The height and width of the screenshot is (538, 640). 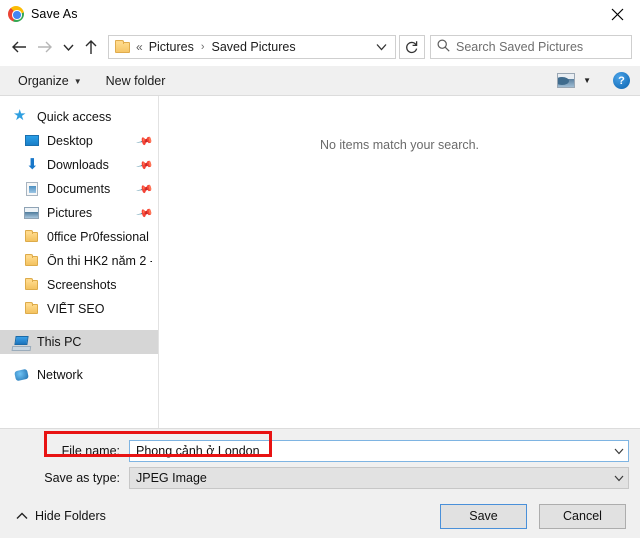 What do you see at coordinates (412, 47) in the screenshot?
I see `refresh-icon` at bounding box center [412, 47].